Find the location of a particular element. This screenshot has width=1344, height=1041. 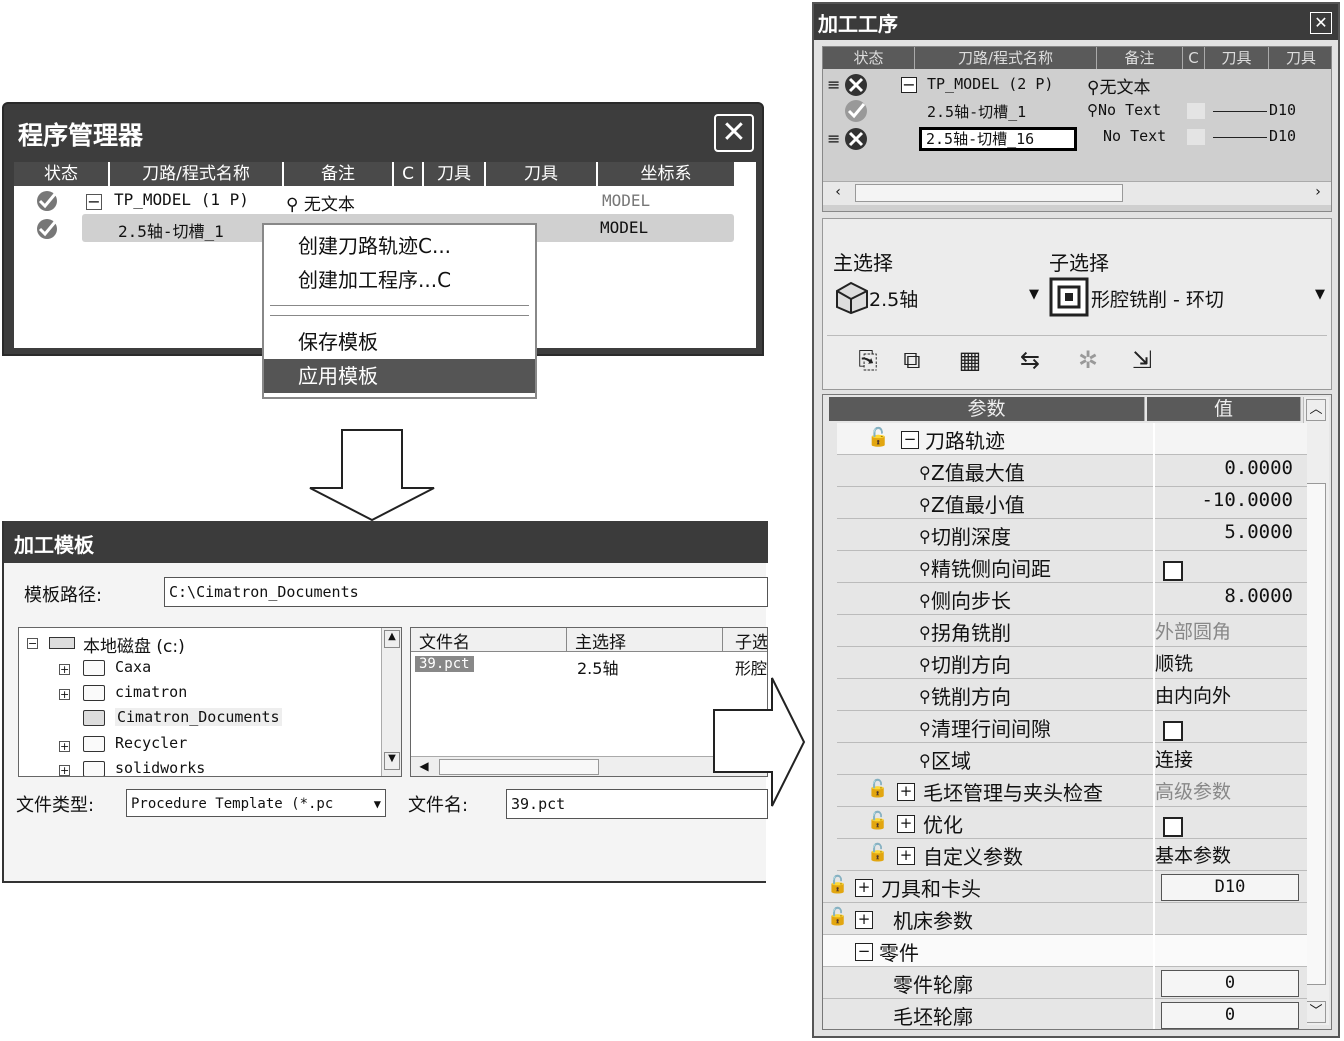

param-row-finish-side: ⚲ 精铣侧向间距 is located at coordinates (1072, 567).